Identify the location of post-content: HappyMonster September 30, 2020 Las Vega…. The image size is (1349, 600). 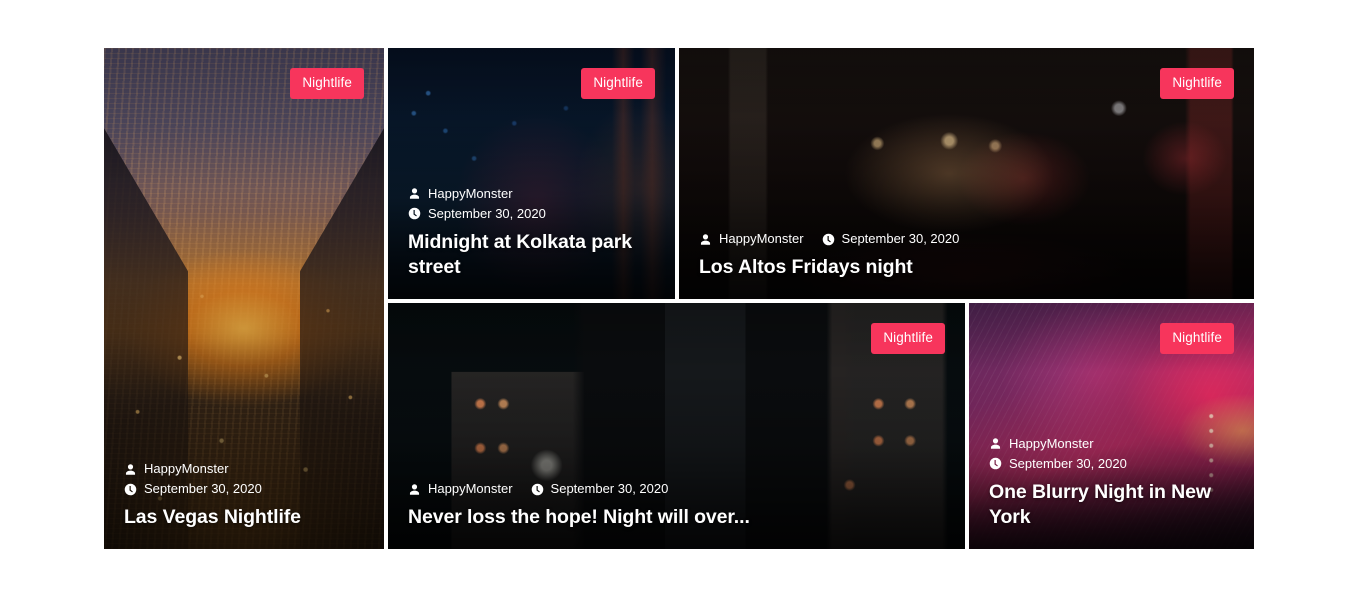
(244, 495).